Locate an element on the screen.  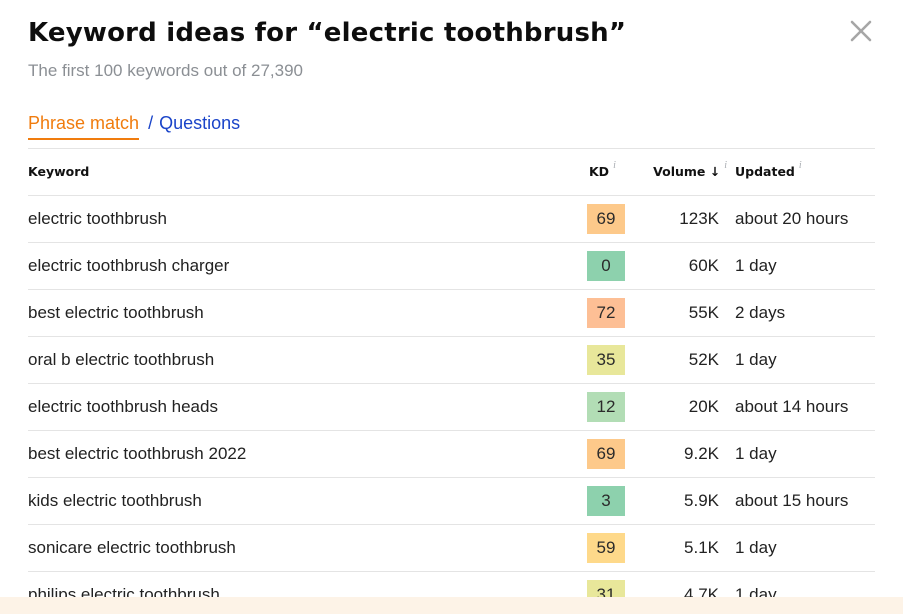
close-x-icon is located at coordinates (861, 31).